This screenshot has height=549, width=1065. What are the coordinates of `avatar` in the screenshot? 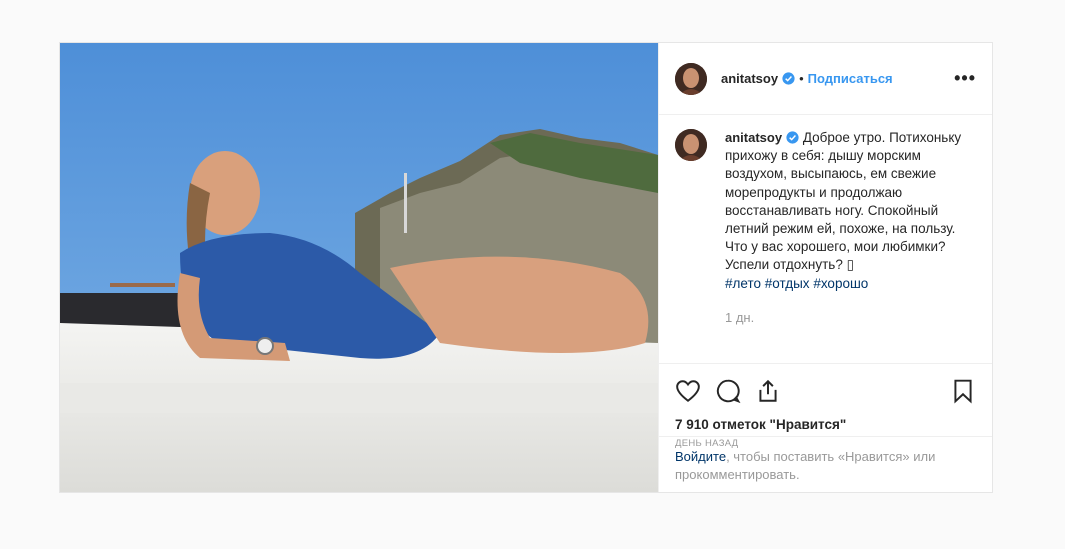 It's located at (691, 78).